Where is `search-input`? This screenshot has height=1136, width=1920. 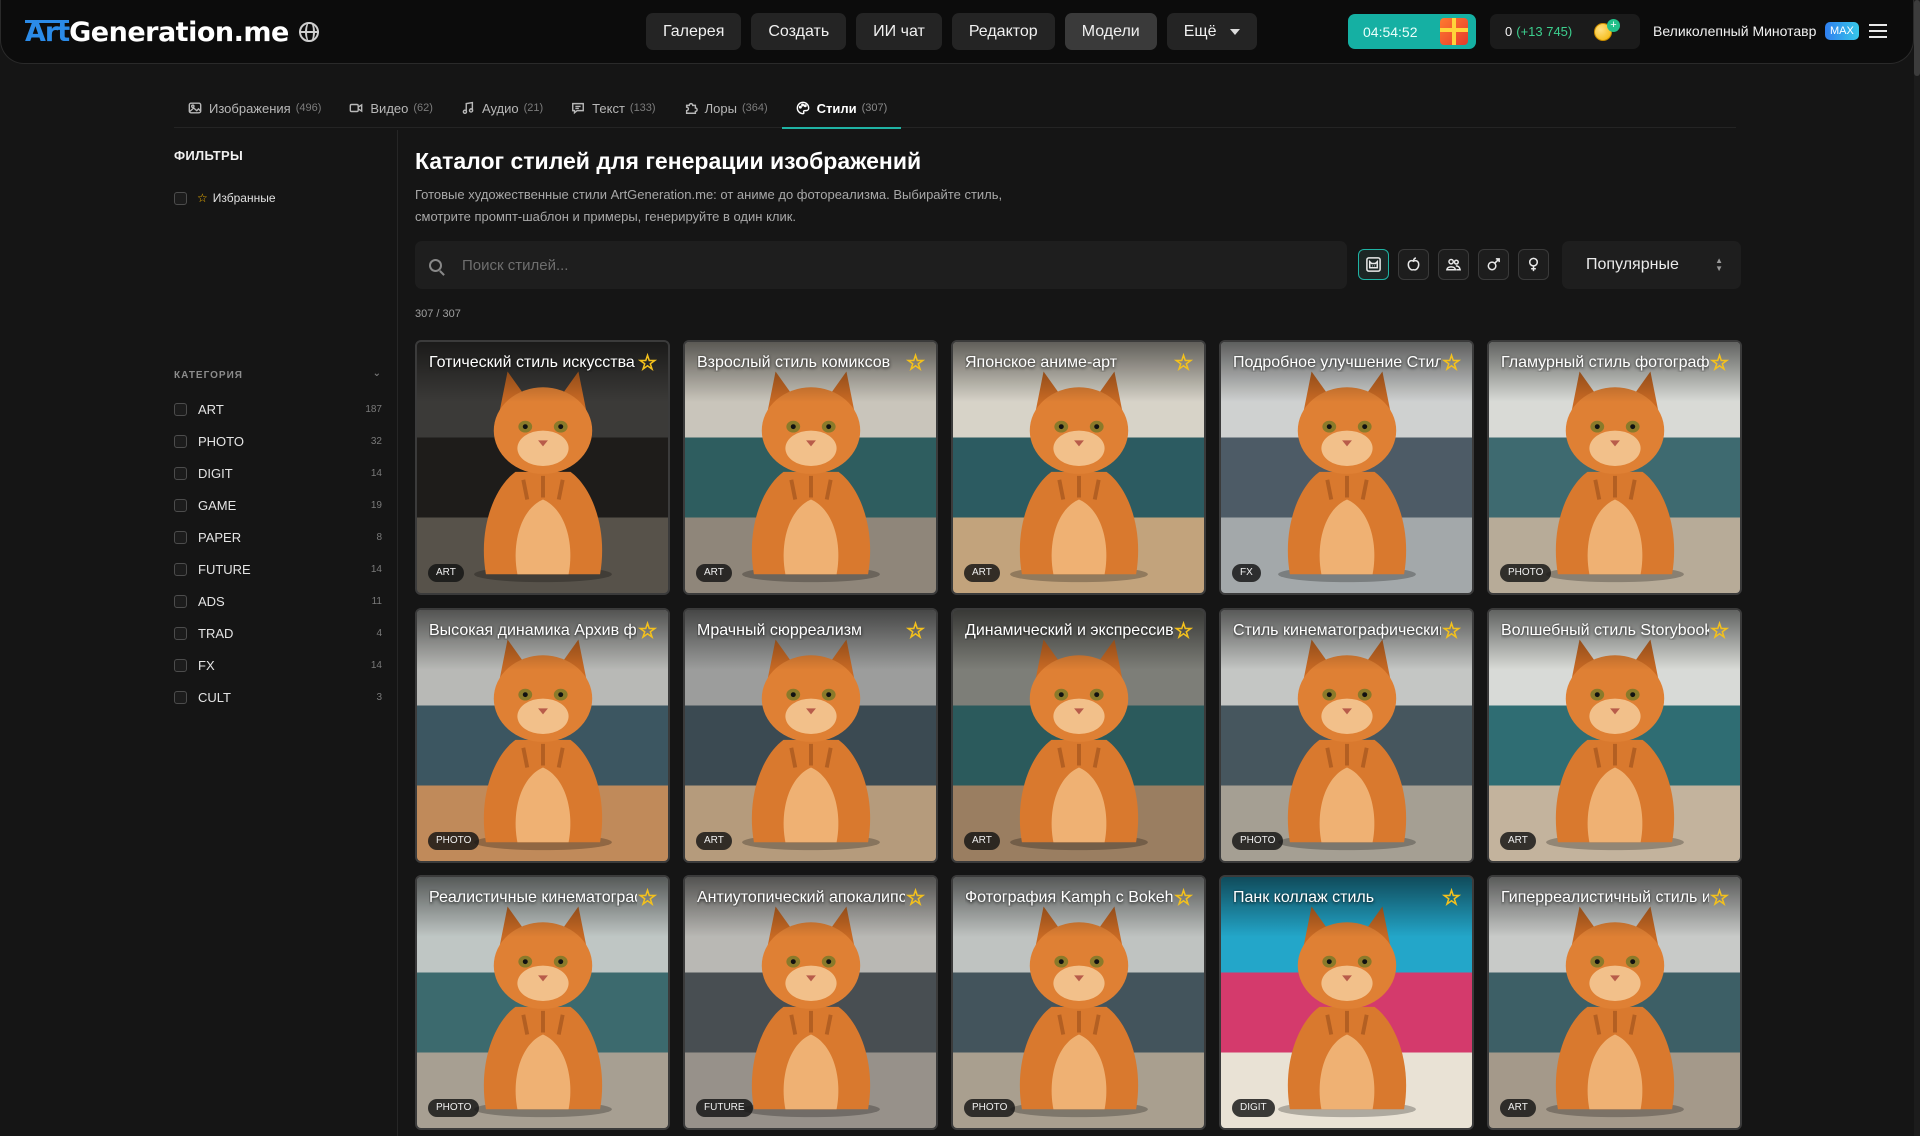
search-input is located at coordinates (892, 265).